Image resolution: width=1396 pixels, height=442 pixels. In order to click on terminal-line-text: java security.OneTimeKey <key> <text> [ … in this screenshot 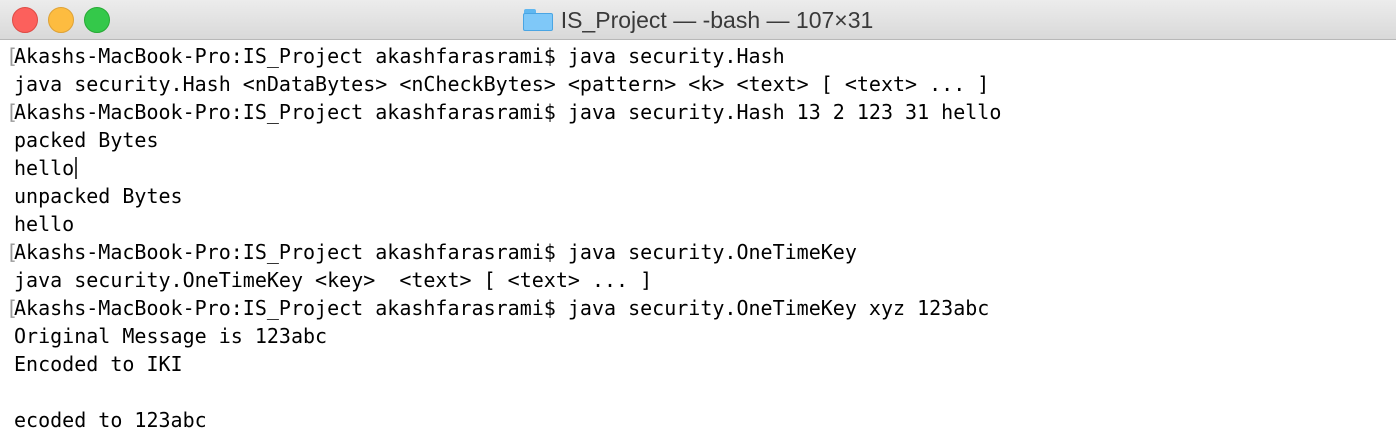, I will do `click(333, 280)`.